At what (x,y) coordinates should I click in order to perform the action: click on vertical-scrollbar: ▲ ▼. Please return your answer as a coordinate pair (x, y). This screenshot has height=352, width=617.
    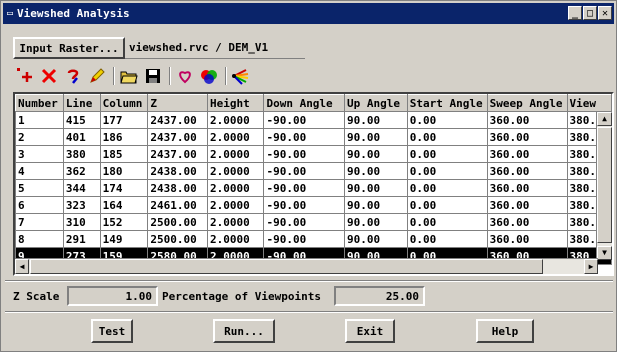
    Looking at the image, I should click on (604, 186).